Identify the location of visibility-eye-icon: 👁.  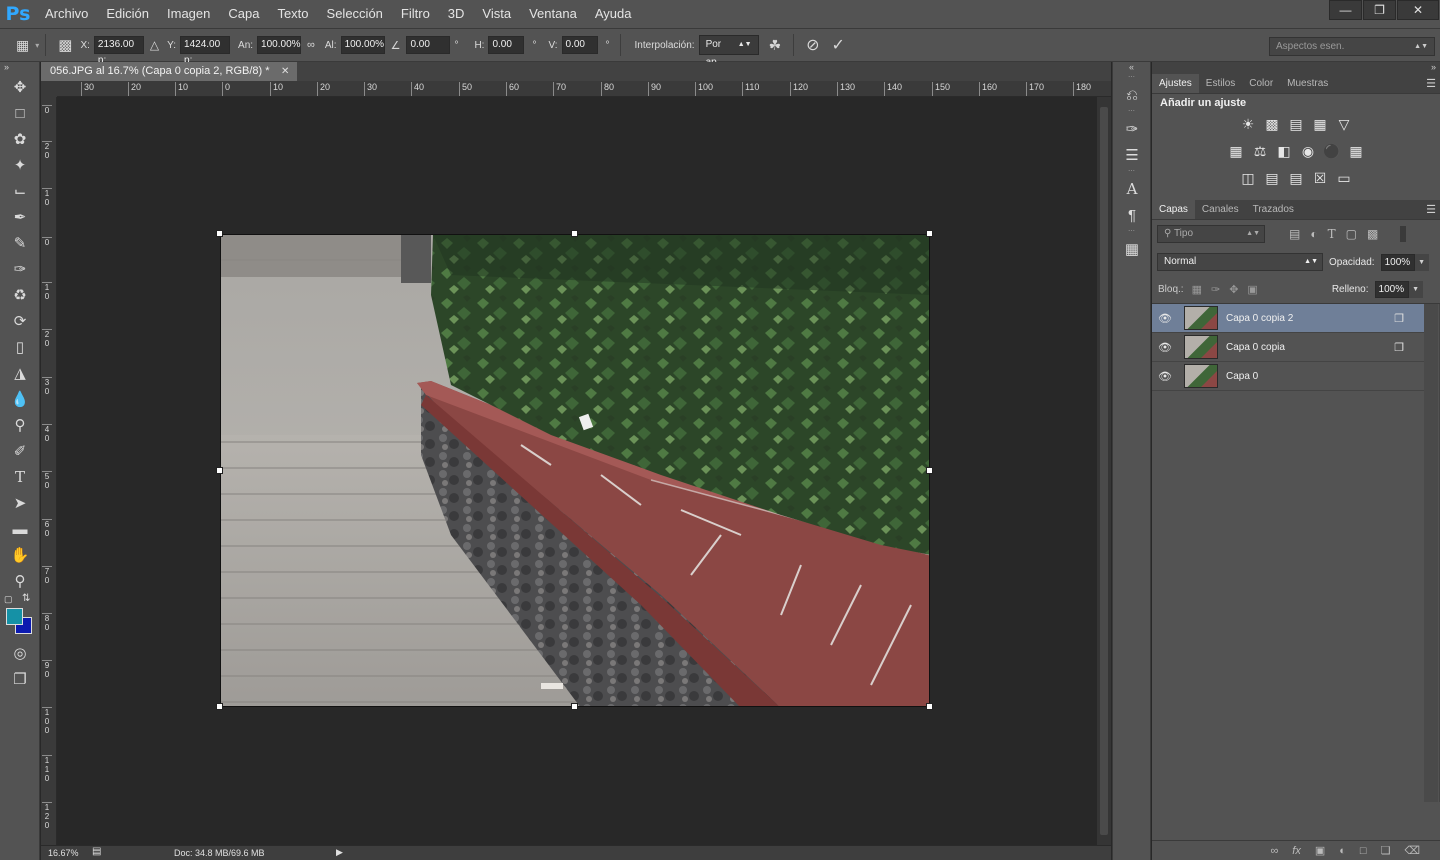
(1165, 347).